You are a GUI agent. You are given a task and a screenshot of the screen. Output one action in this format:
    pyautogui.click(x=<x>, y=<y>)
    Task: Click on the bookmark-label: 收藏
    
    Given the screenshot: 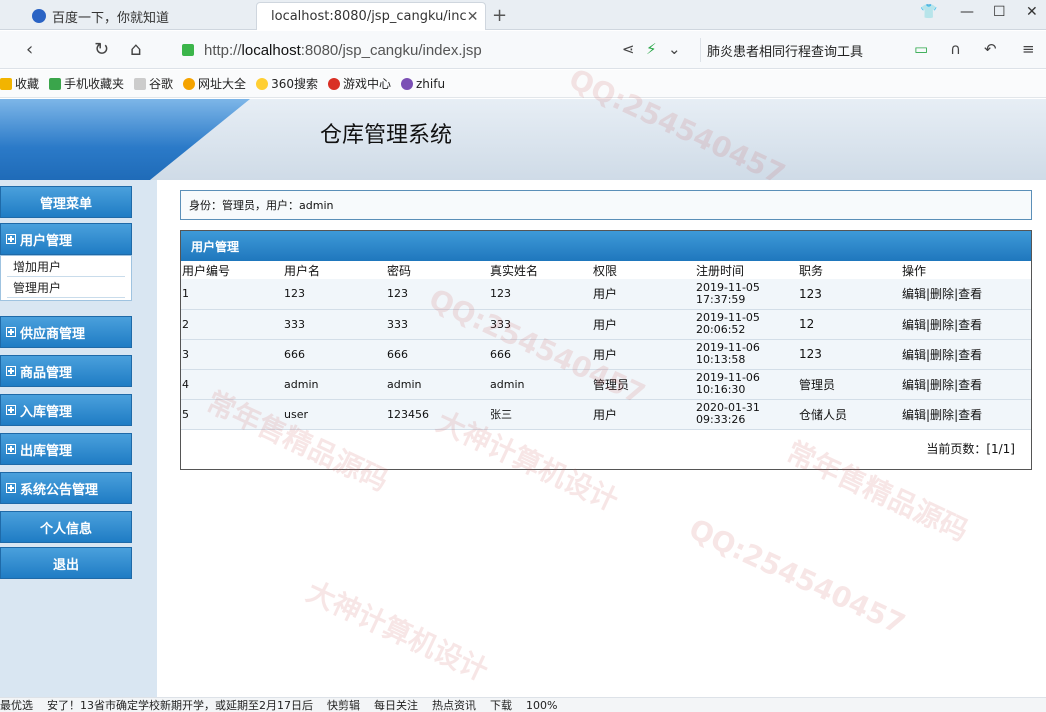 What is the action you would take?
    pyautogui.click(x=27, y=84)
    